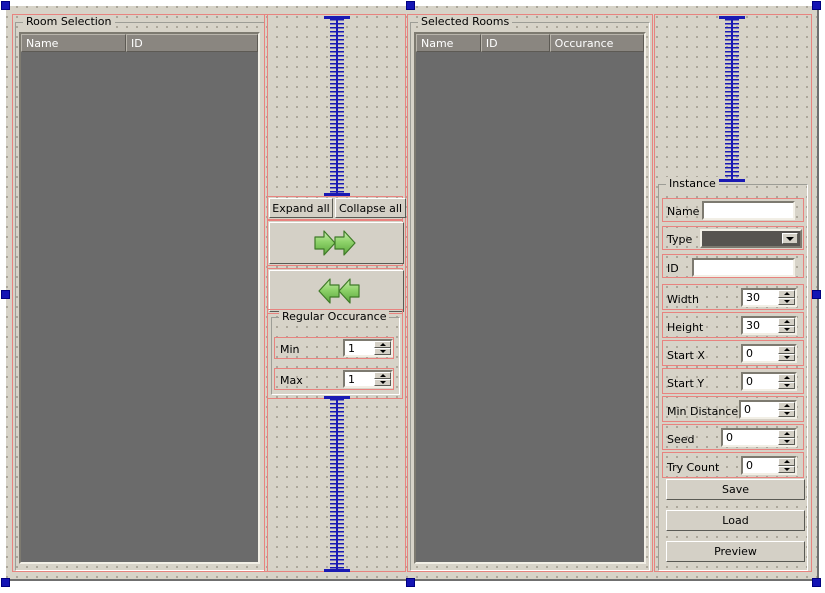  Describe the element at coordinates (686, 383) in the screenshot. I see `instance-starty-label: Start Y` at that location.